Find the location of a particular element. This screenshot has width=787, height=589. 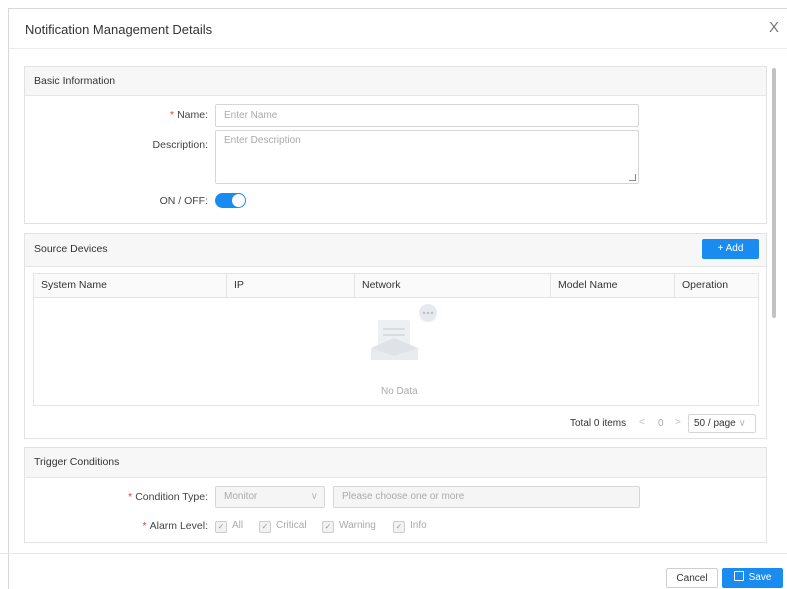

description-placeholder: Enter Description is located at coordinates (262, 140).